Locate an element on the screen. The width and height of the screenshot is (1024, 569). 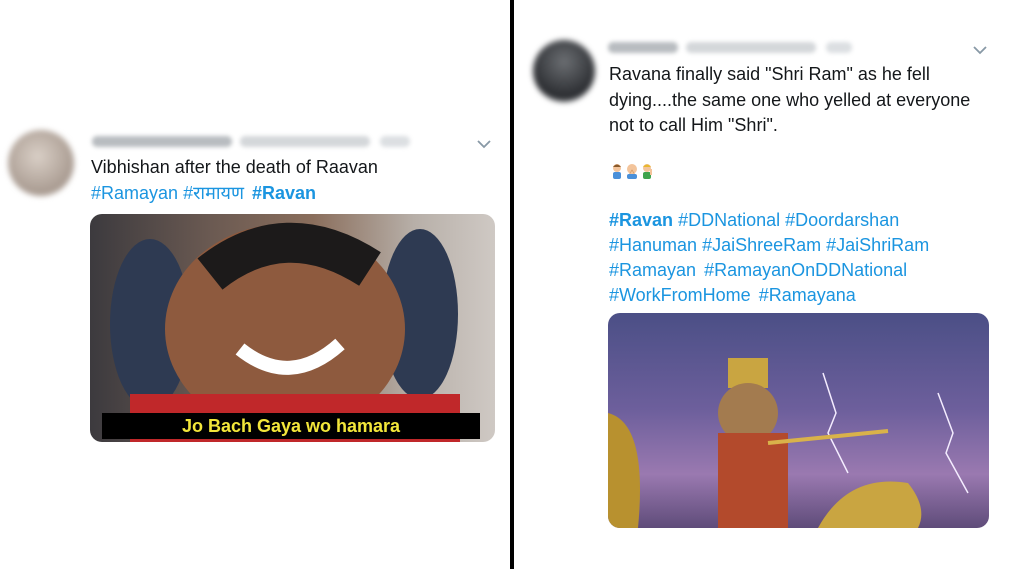
ravan-photo is located at coordinates (788, 443).